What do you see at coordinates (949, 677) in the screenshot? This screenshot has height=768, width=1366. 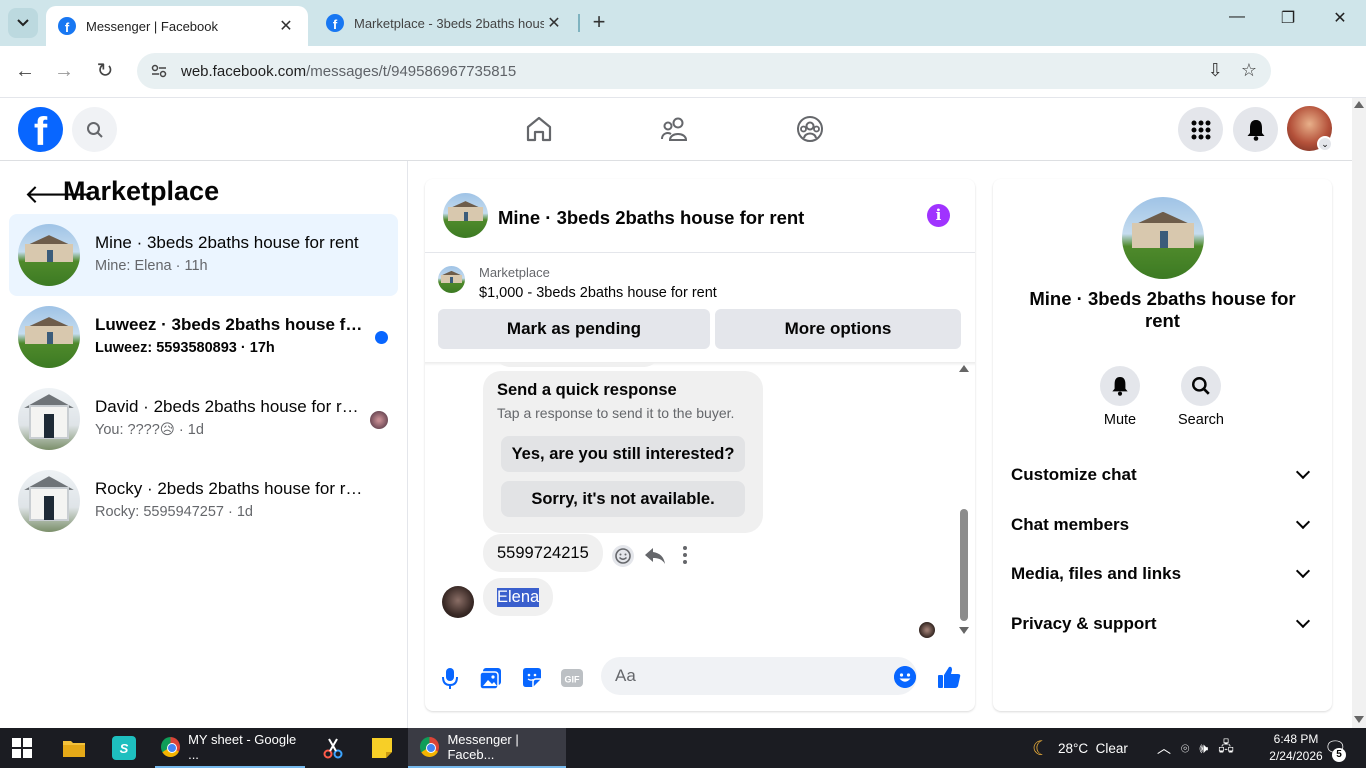 I see `thumbs-up-icon` at bounding box center [949, 677].